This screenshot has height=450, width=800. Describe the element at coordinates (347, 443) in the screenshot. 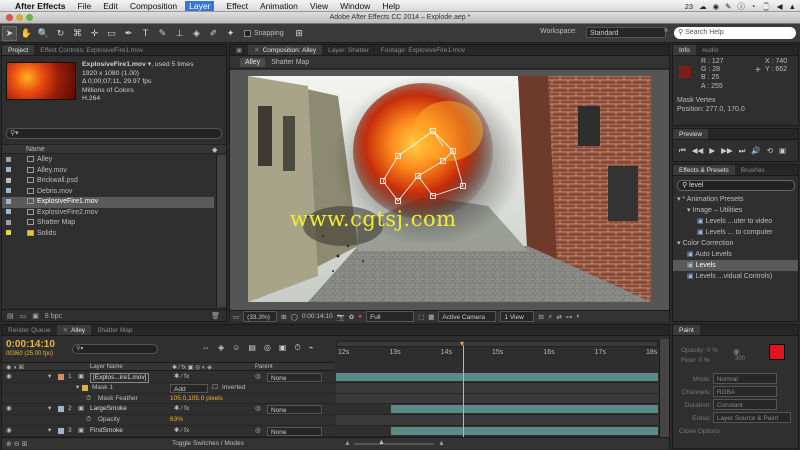

I see `zoom-out-icon: ▲` at that location.